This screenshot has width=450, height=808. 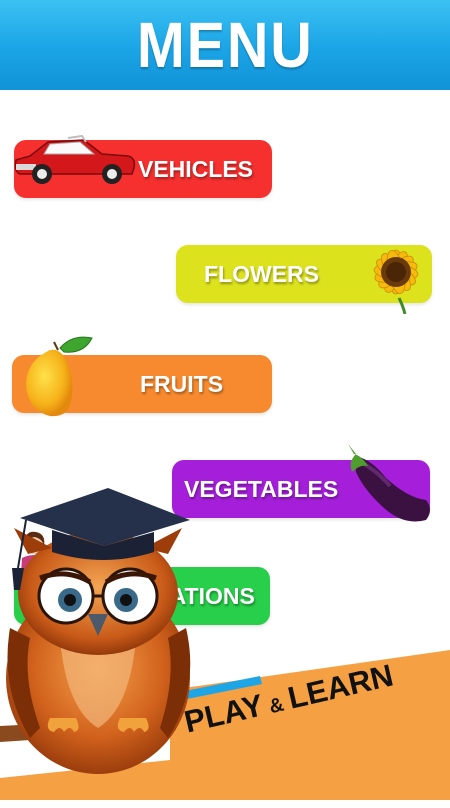 I want to click on eggplant-icon, so click(x=389, y=483).